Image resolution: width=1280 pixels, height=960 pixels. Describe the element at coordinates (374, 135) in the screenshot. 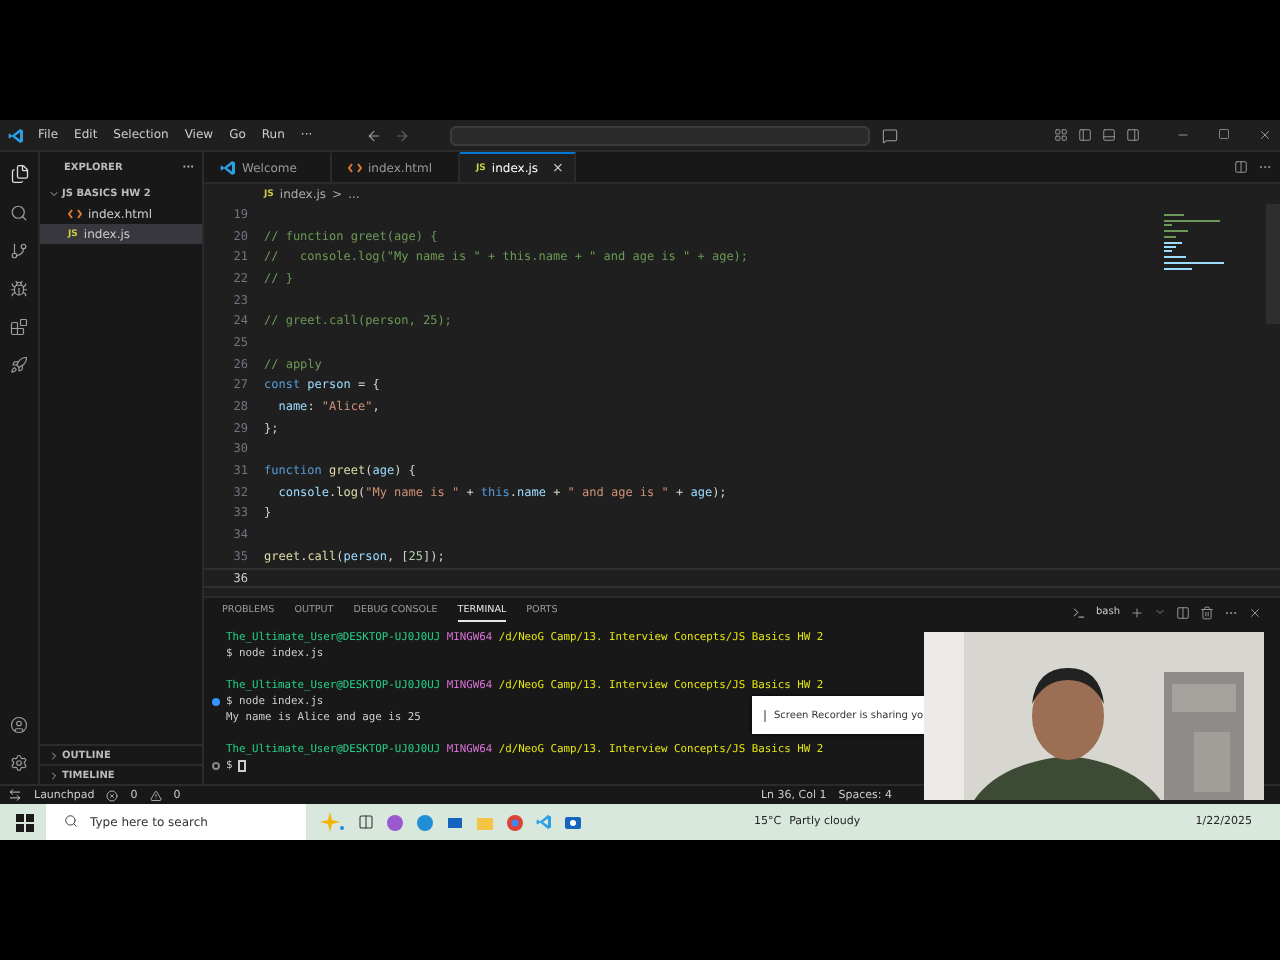

I see `back-arrow-icon` at that location.